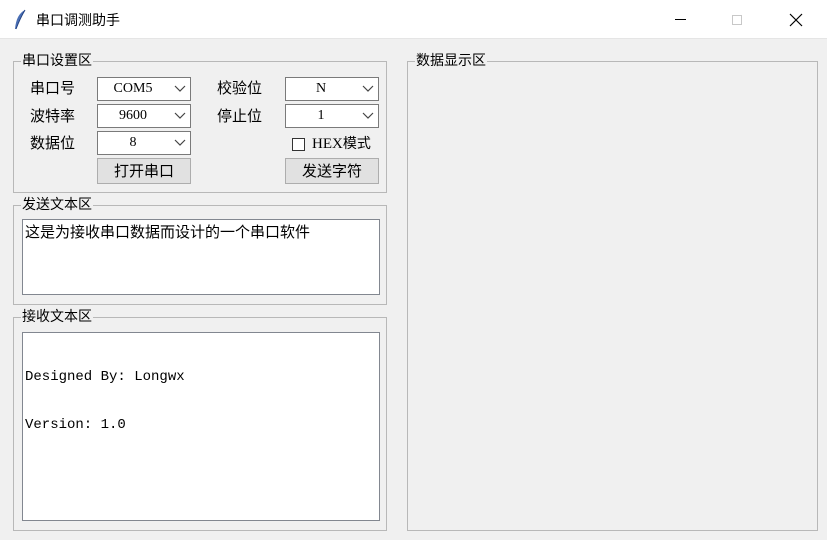 Image resolution: width=827 pixels, height=540 pixels. I want to click on data-display-title: 数据显示区, so click(451, 61).